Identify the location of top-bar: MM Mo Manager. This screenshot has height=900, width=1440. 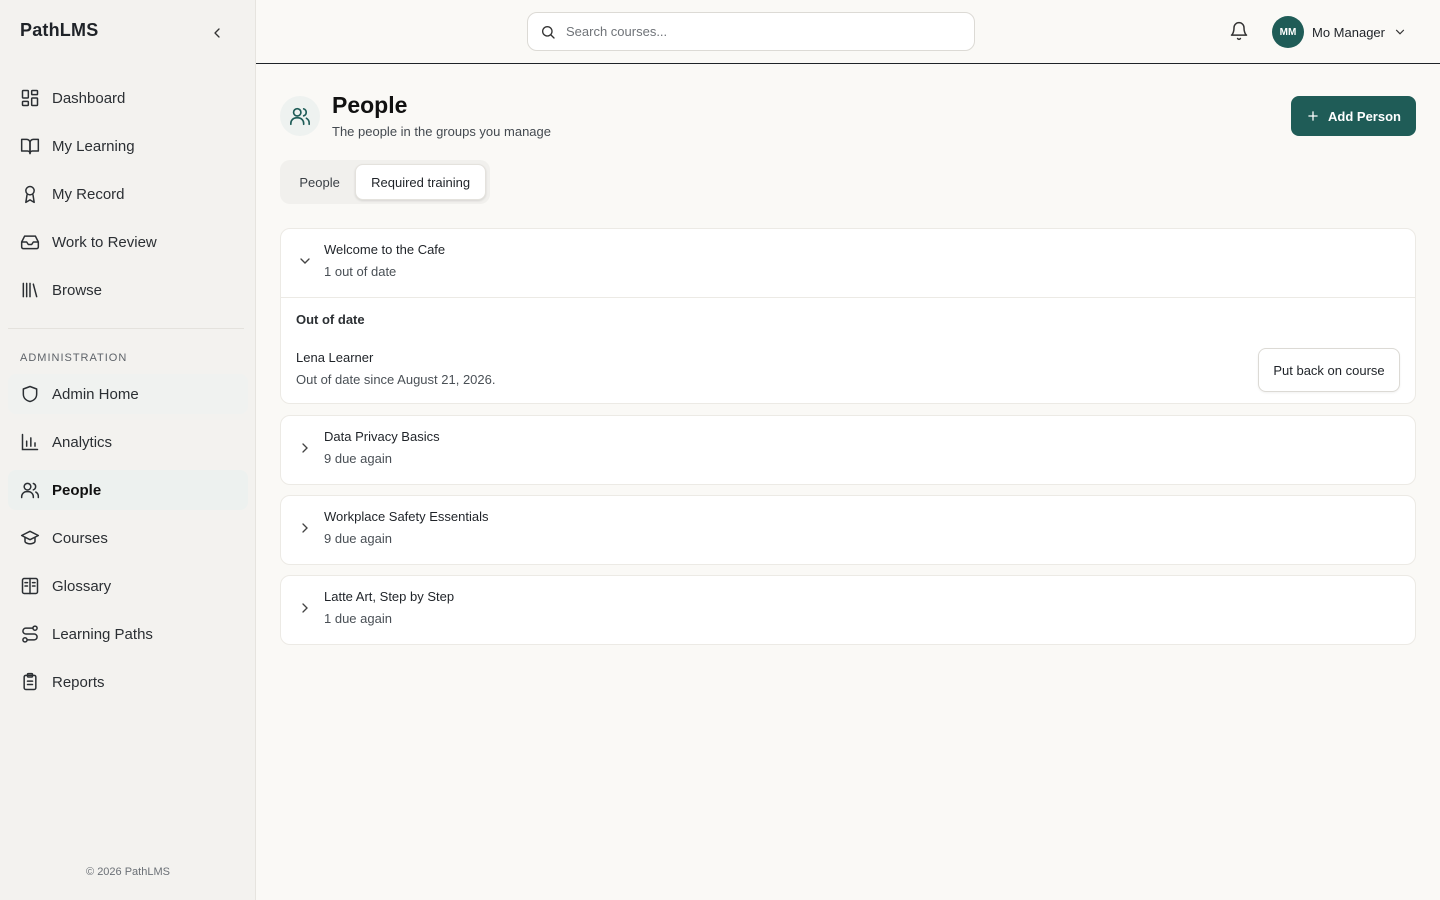
(848, 32).